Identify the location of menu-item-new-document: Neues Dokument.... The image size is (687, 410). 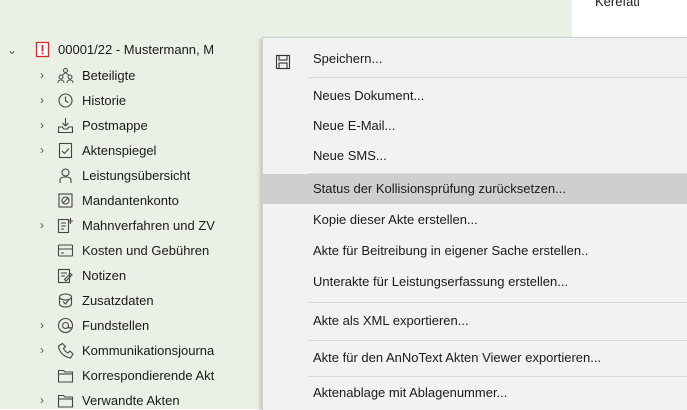
(475, 96).